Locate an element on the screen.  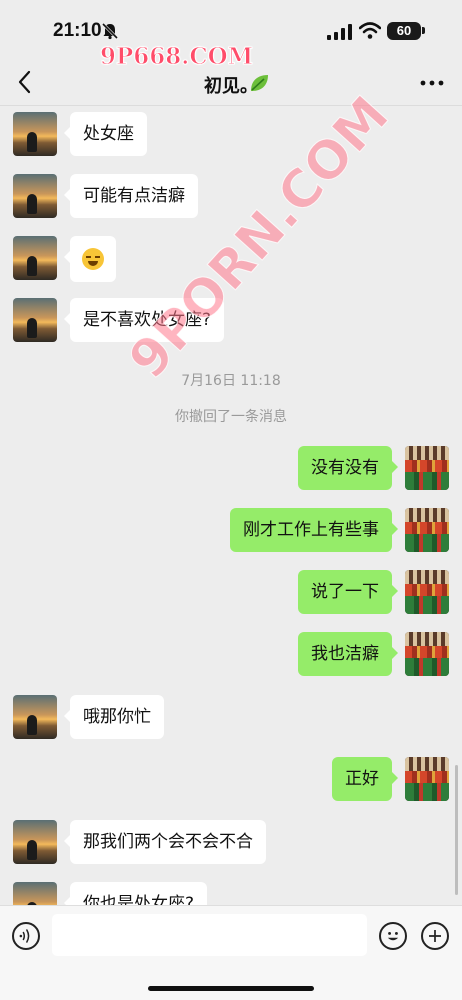
message-bubble-self: 正好 is located at coordinates (365, 779).